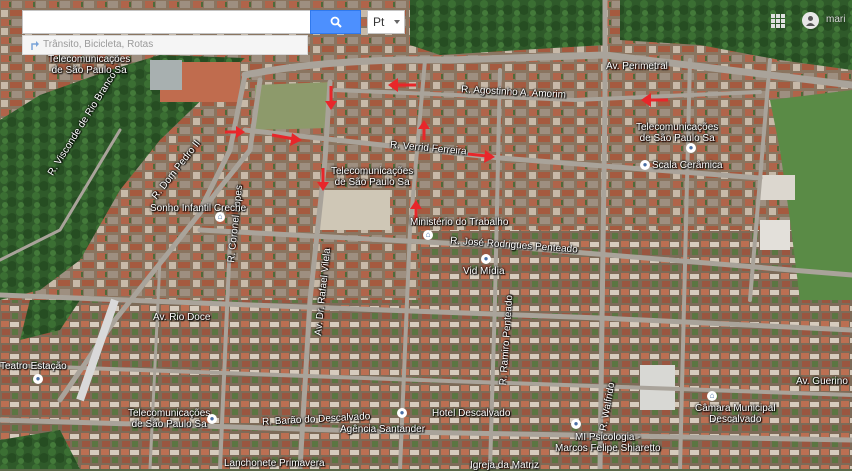 The image size is (852, 471). Describe the element at coordinates (822, 381) in the screenshot. I see `street-label-guerino: Av. Guerino` at that location.